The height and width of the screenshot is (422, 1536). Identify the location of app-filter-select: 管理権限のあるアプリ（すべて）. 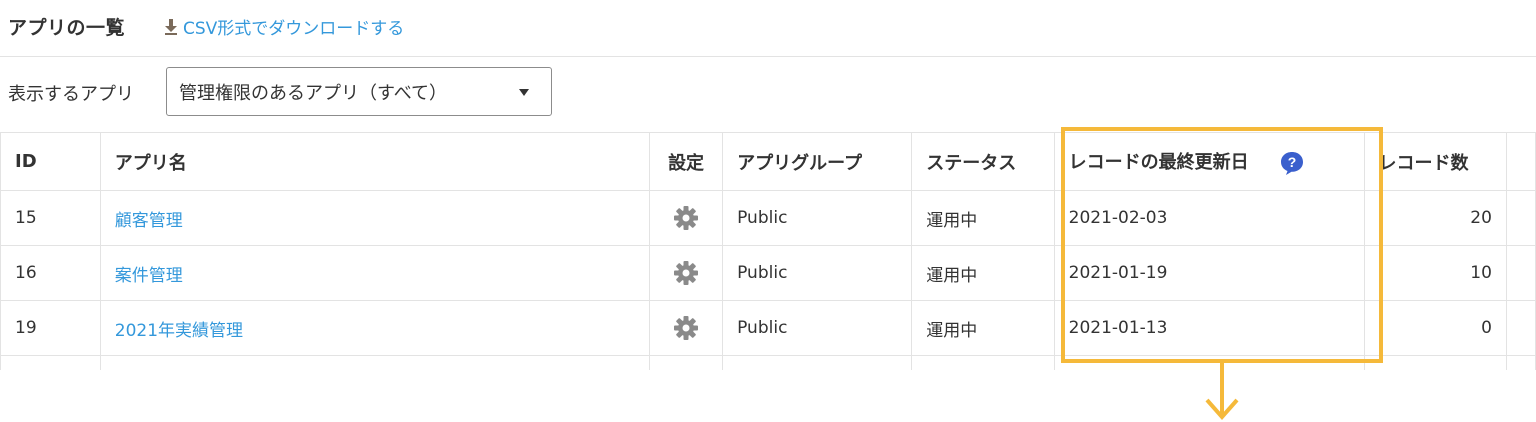
(359, 91).